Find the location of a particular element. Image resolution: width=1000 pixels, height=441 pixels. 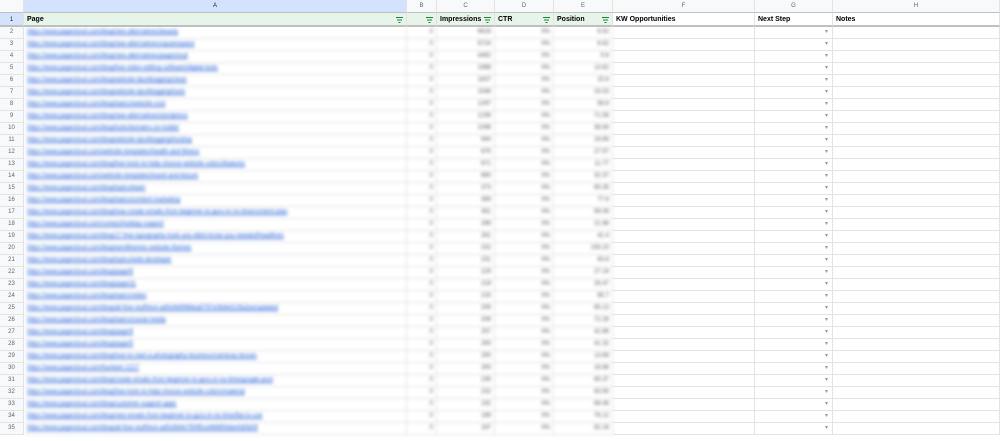

row-number: 14 is located at coordinates (12, 177).